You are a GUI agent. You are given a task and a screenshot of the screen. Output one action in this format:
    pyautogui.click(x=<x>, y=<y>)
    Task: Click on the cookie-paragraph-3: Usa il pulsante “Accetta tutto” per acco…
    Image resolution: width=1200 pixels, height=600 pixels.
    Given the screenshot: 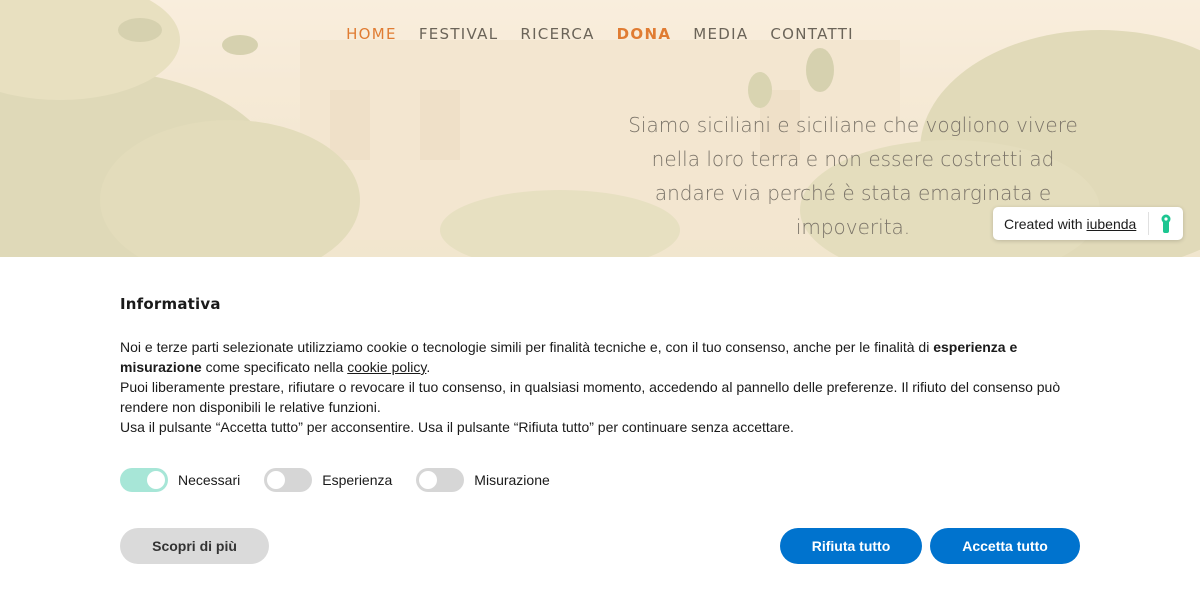 What is the action you would take?
    pyautogui.click(x=457, y=427)
    